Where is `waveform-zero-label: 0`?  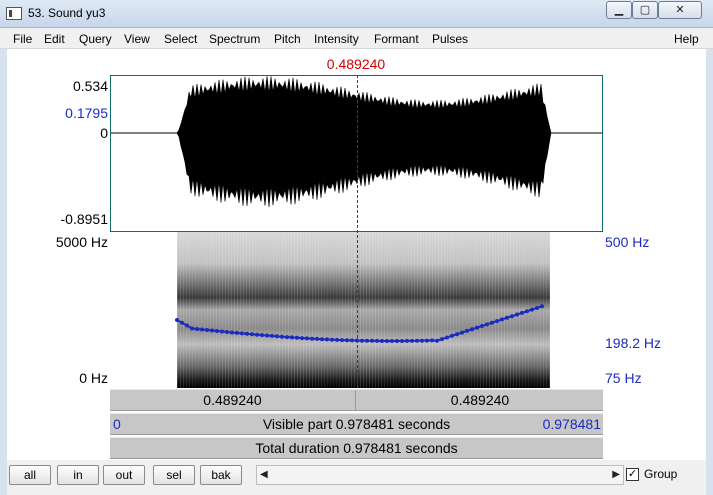 waveform-zero-label: 0 is located at coordinates (104, 133).